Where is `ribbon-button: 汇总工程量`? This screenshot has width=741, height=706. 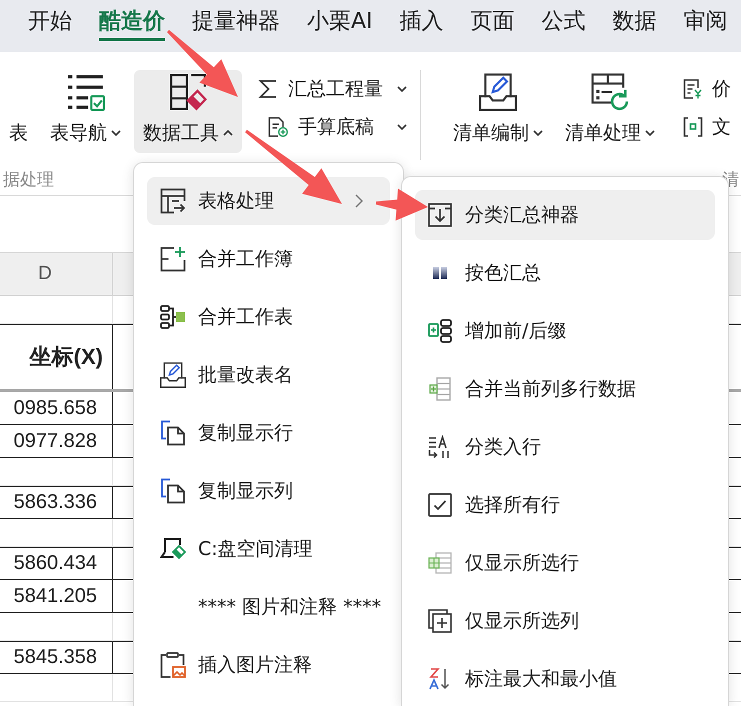
ribbon-button: 汇总工程量 is located at coordinates (333, 89).